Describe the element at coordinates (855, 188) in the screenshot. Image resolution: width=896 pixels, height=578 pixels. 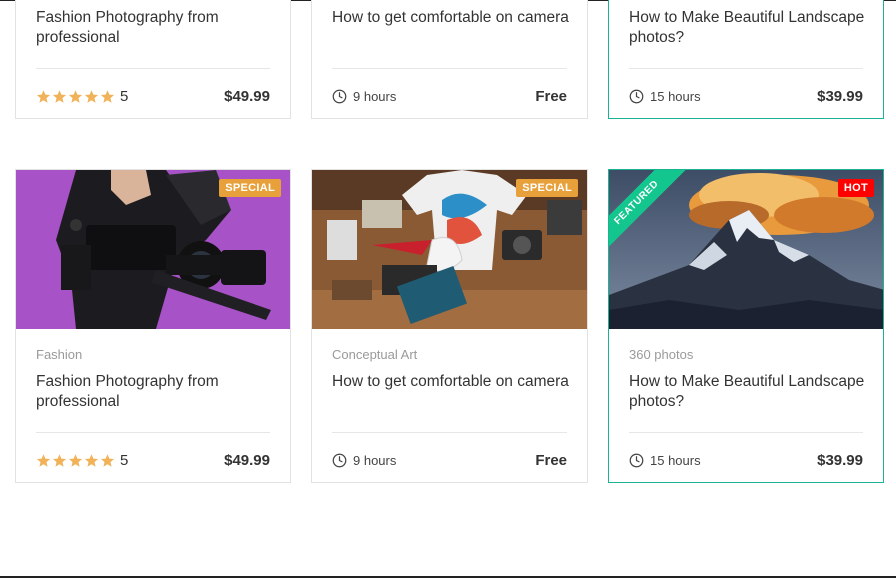
I see `hot-badge: HOT` at that location.